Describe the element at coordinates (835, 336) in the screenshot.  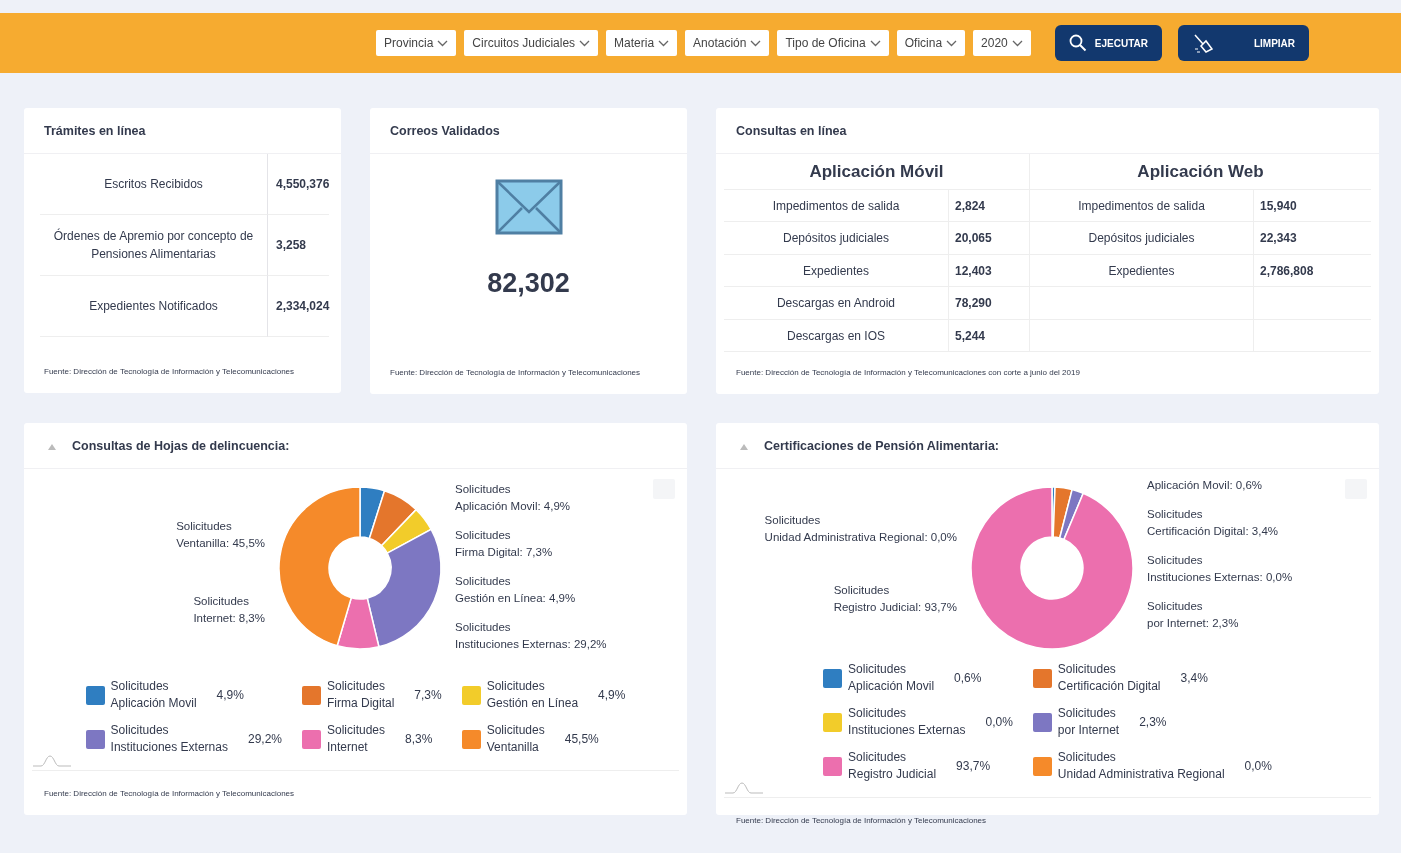
I see `row-label: Descargas en IOS` at that location.